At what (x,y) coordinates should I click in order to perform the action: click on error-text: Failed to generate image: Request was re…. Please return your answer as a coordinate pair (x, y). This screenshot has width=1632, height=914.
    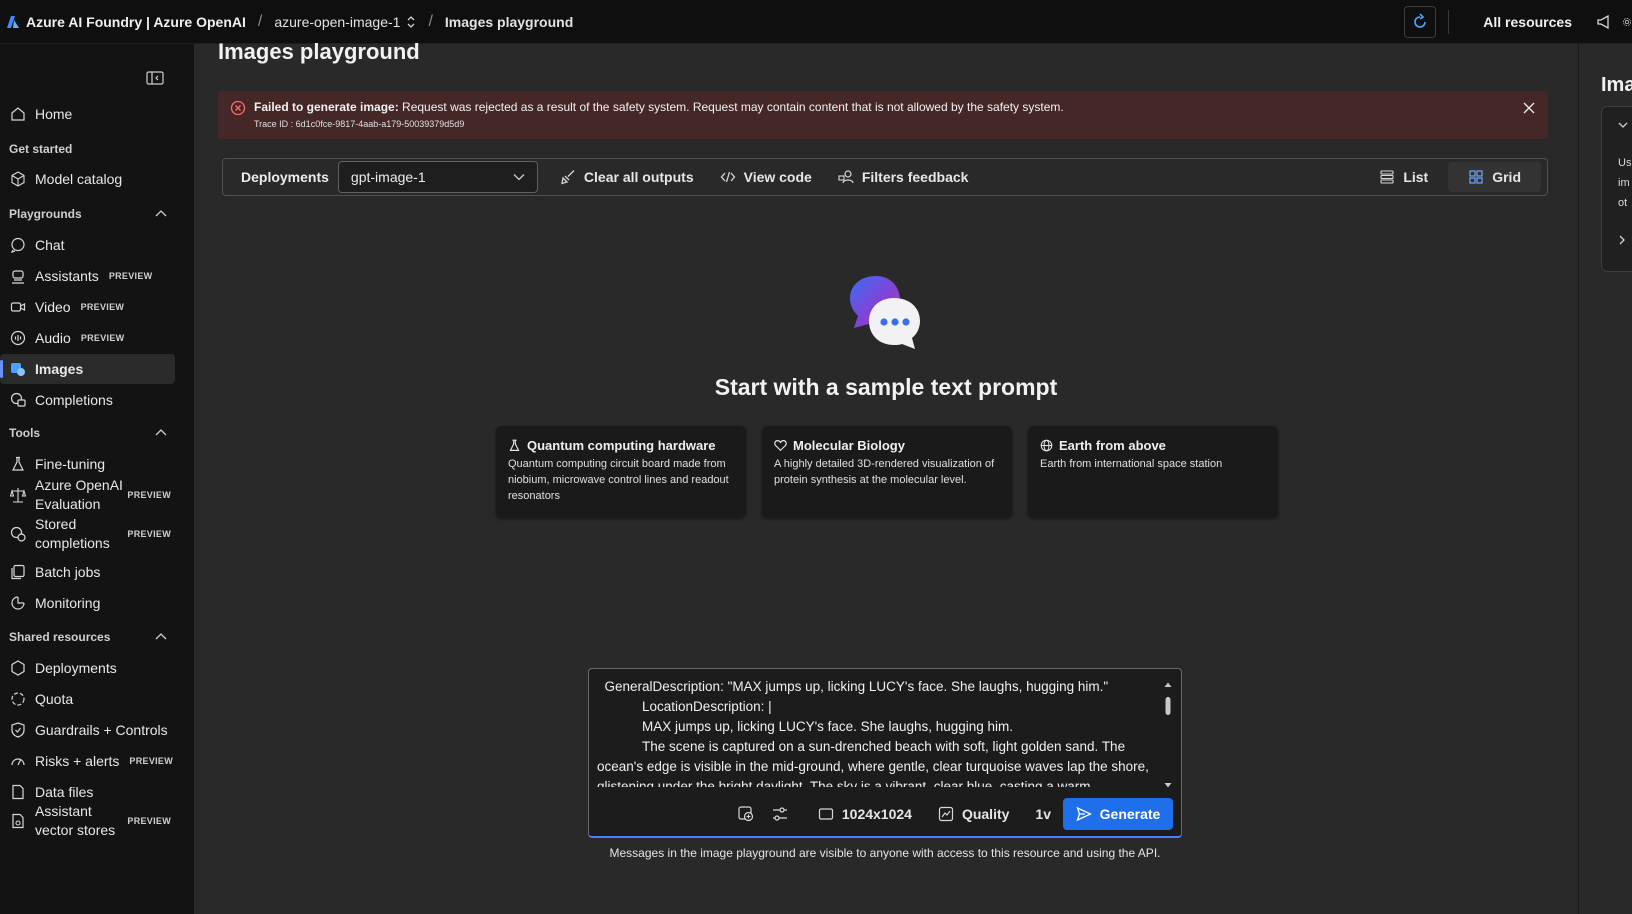
    Looking at the image, I should click on (659, 107).